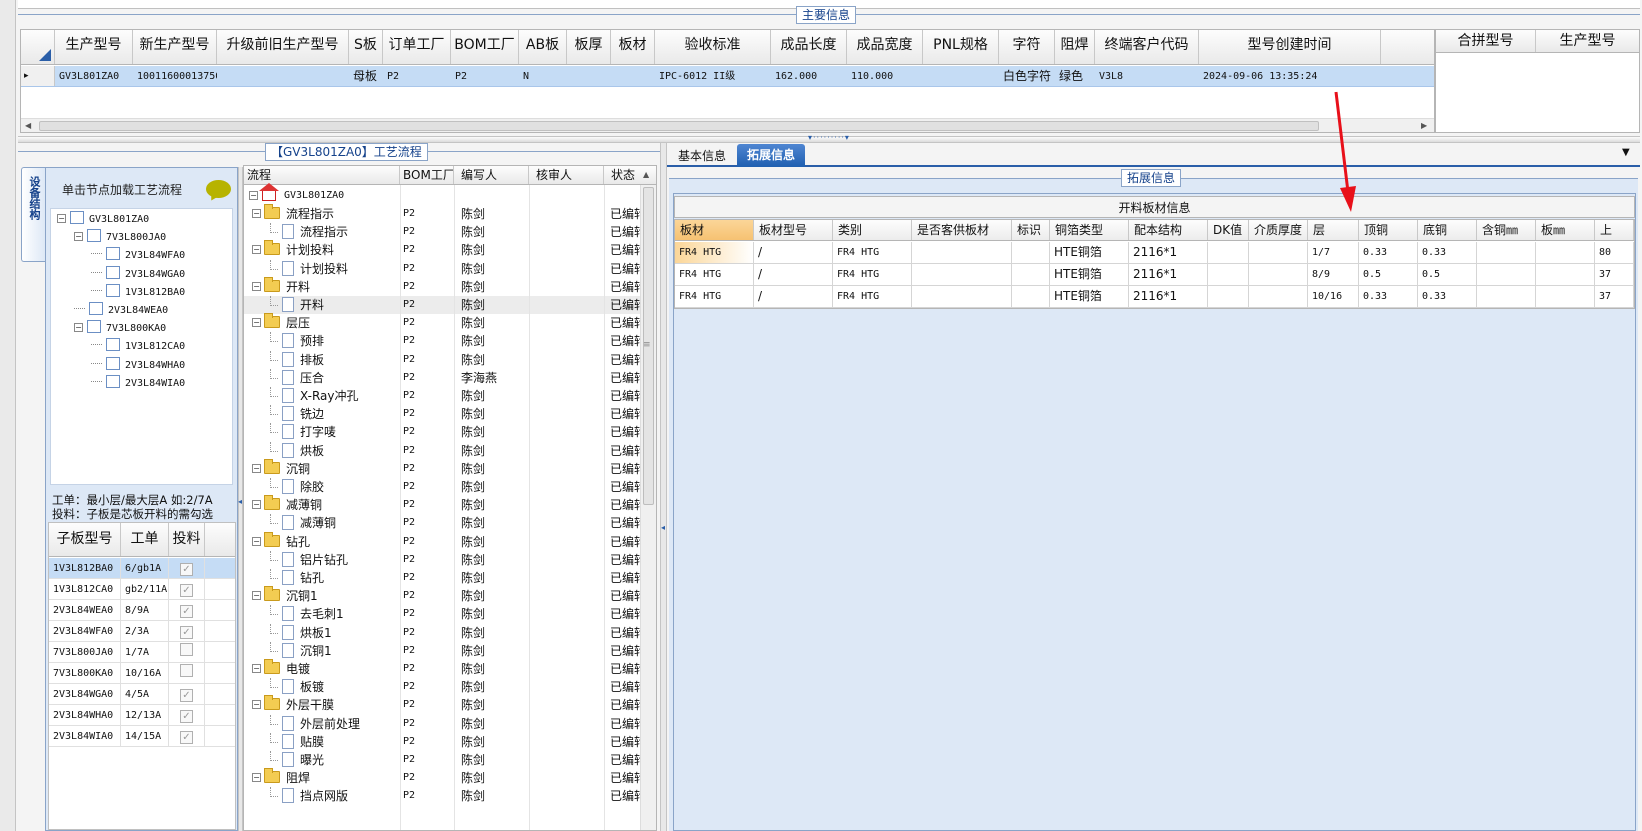 The image size is (1642, 831). I want to click on process-root-row: − GV3L801ZA0, so click(442, 194).